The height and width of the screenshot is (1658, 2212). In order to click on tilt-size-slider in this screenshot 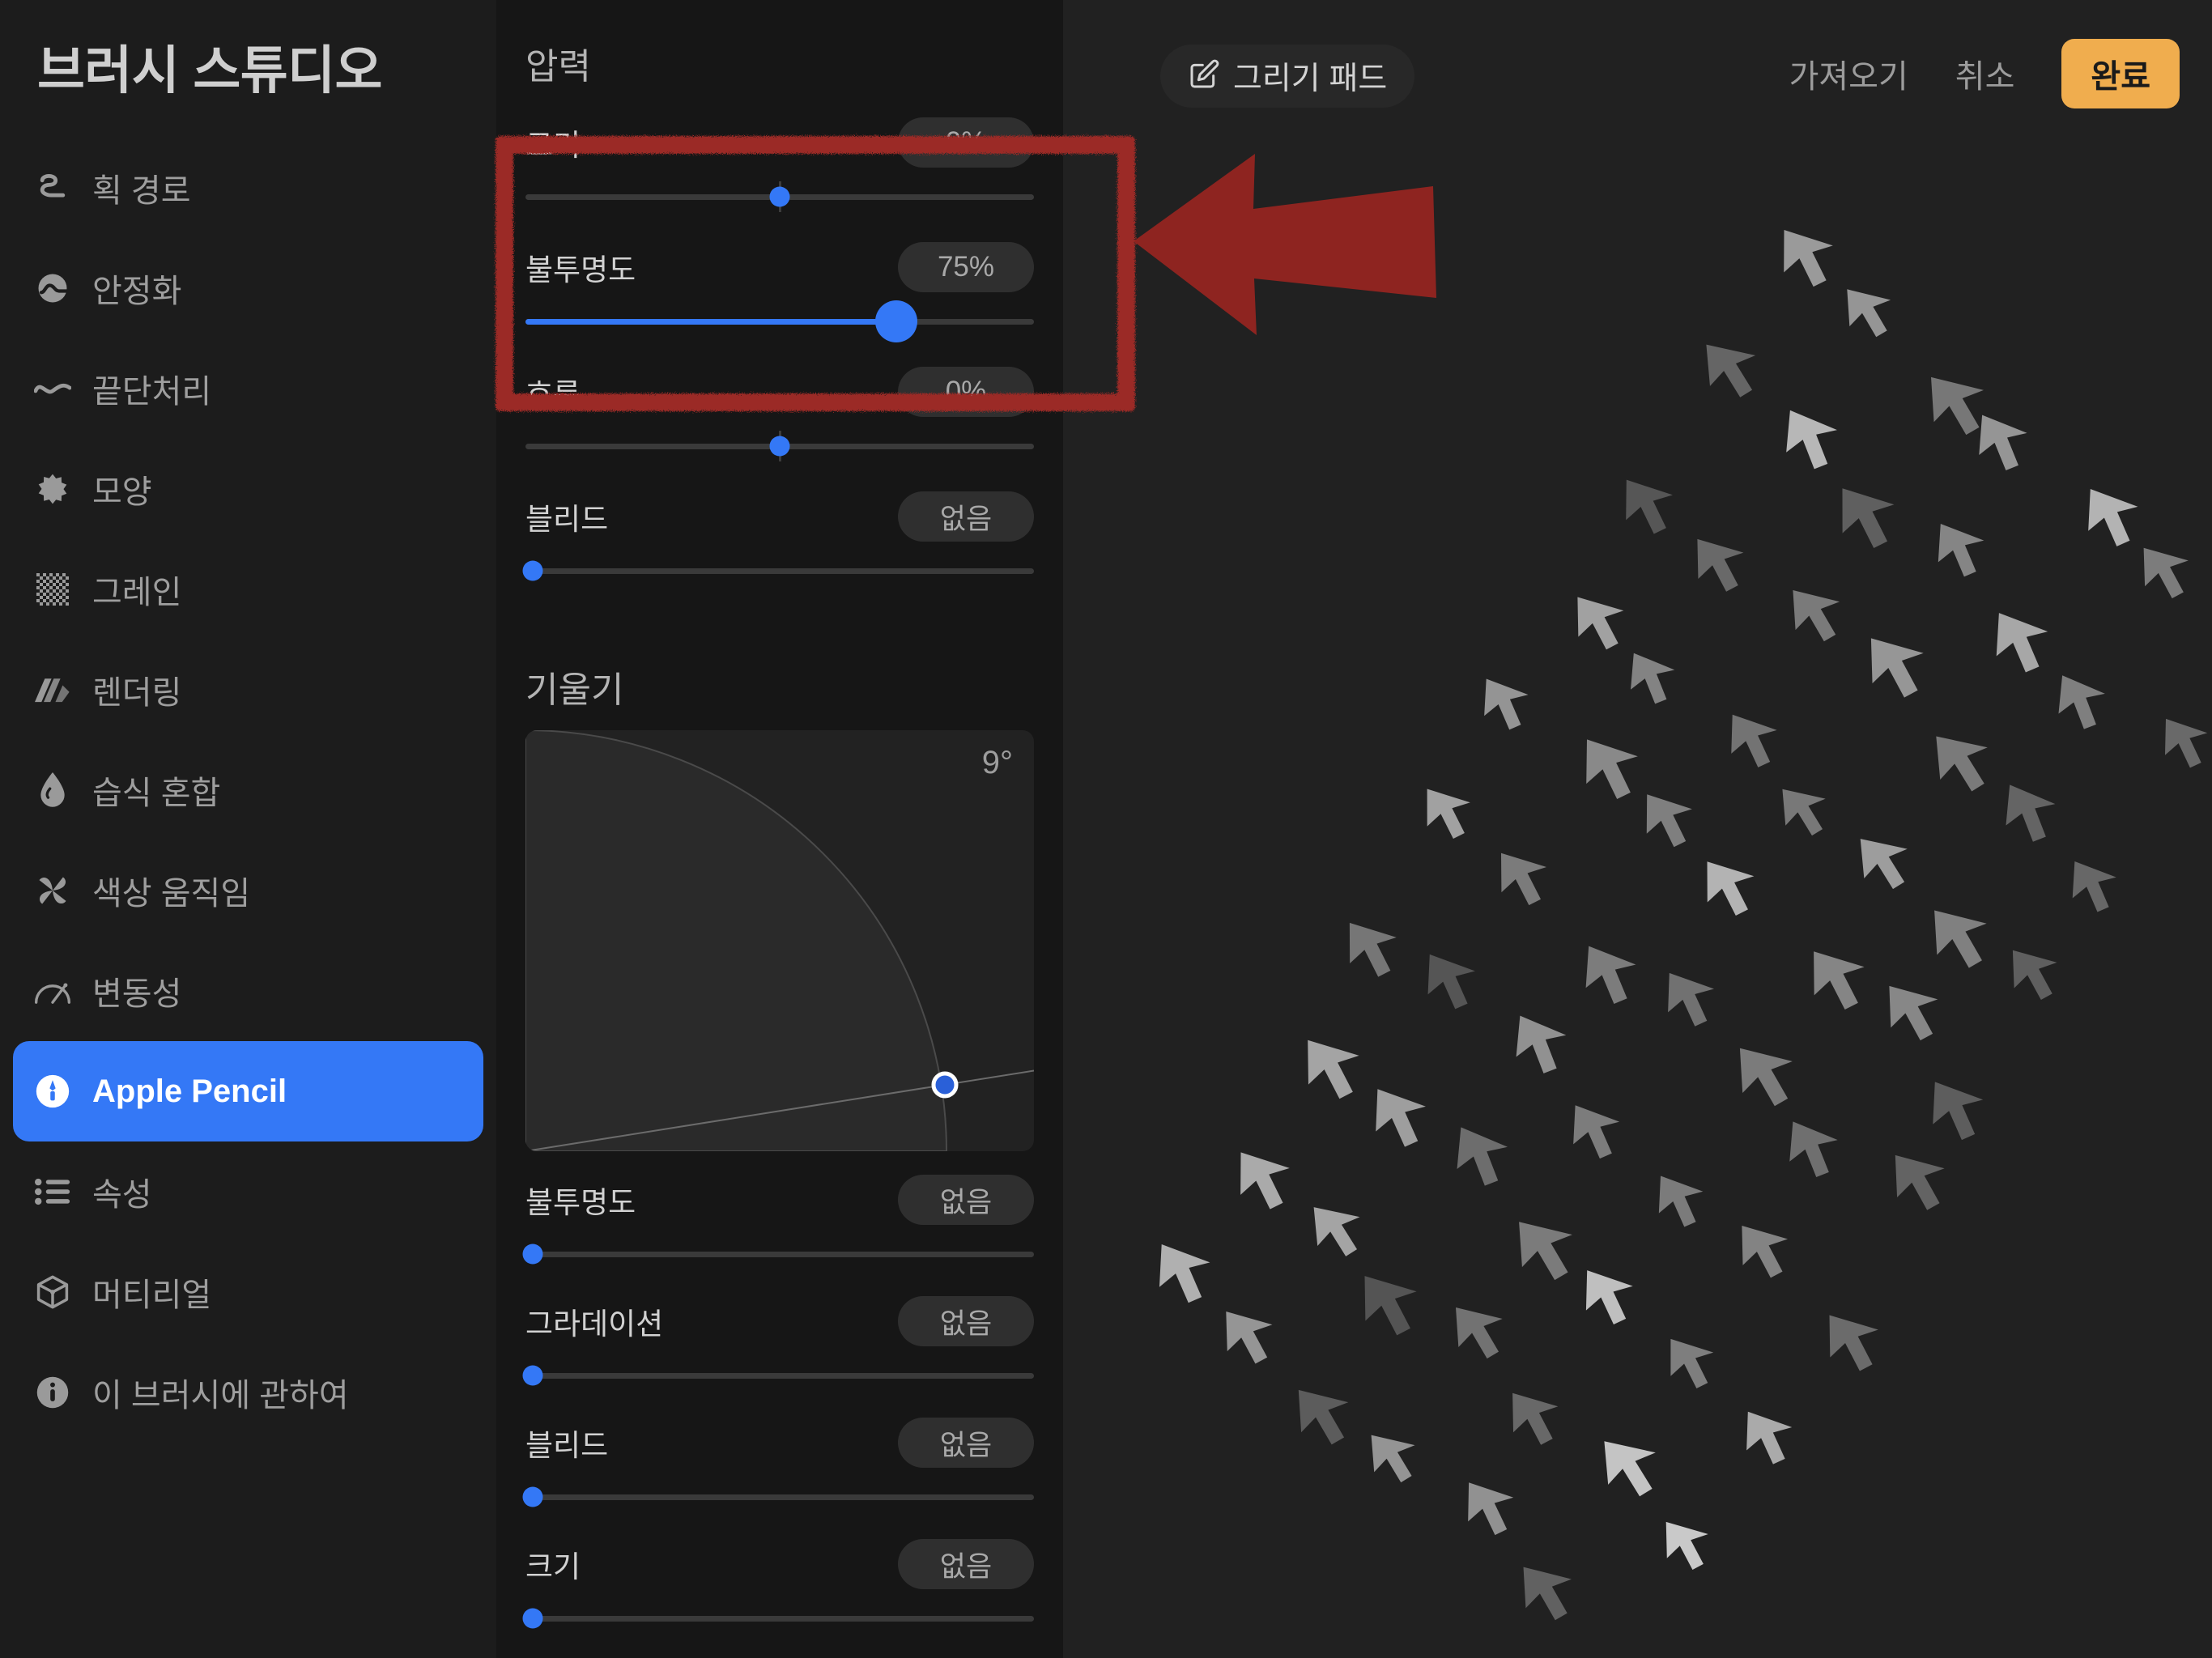, I will do `click(778, 1618)`.